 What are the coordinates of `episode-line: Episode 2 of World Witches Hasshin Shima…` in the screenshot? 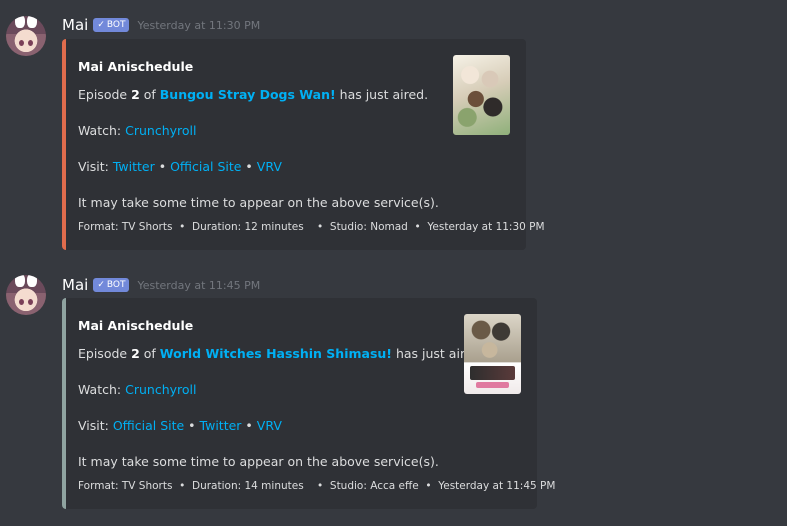 It's located at (281, 353).